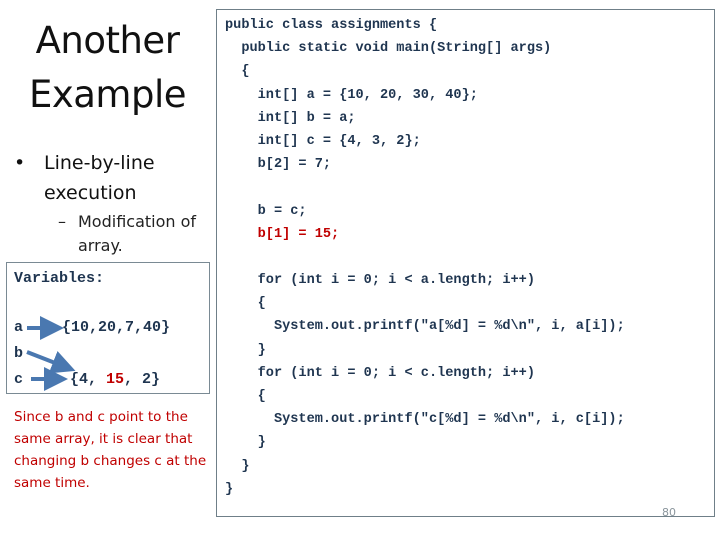 The height and width of the screenshot is (540, 720). I want to click on dash-icon: –, so click(62, 221).